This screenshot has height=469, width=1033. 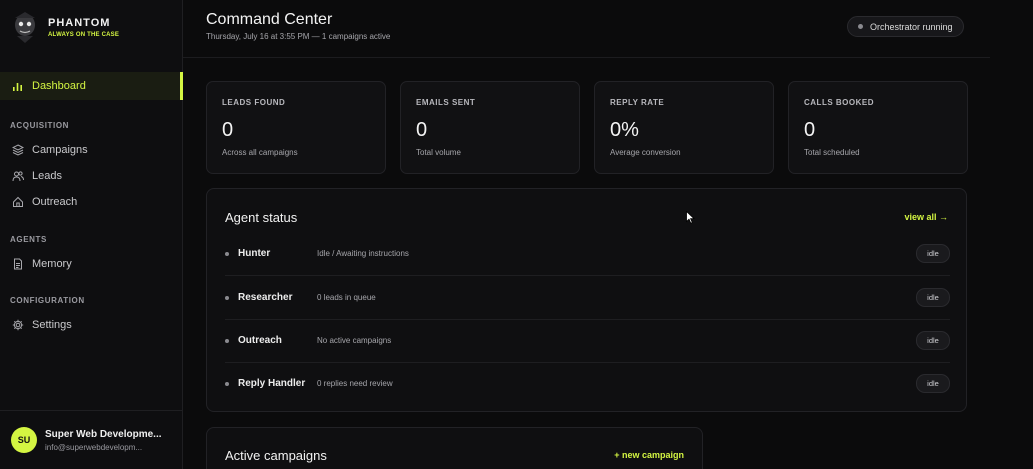 What do you see at coordinates (878, 127) in the screenshot?
I see `stat-card-calls-booked: CALLS BOOKED 0 Total scheduled` at bounding box center [878, 127].